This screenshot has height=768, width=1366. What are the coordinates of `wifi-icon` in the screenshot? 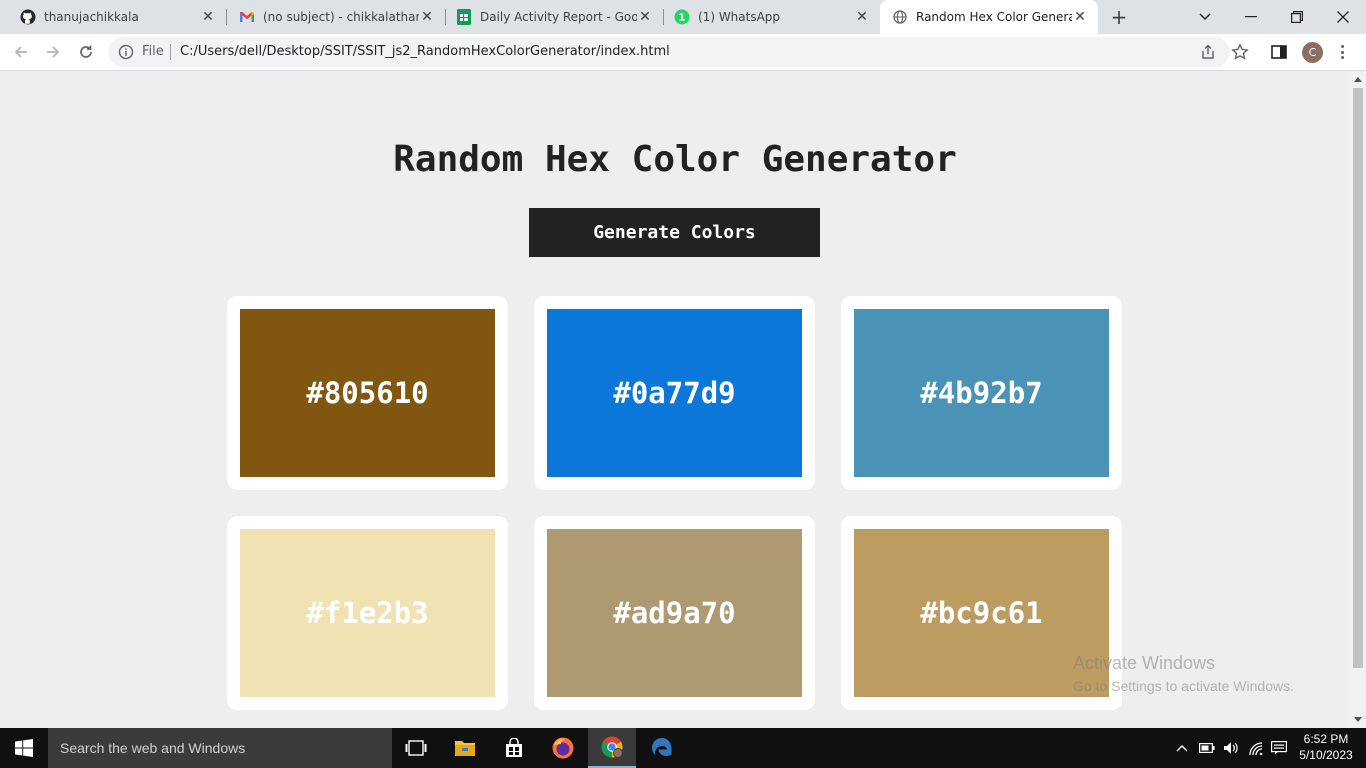 It's located at (1256, 748).